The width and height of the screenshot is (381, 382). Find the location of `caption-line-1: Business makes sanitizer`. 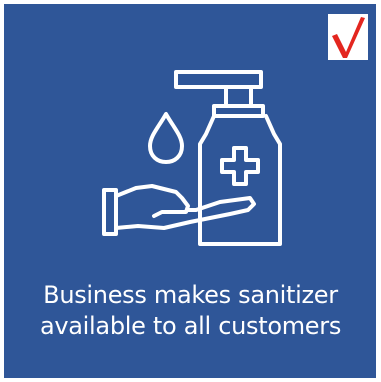

caption-line-1: Business makes sanitizer is located at coordinates (190, 295).